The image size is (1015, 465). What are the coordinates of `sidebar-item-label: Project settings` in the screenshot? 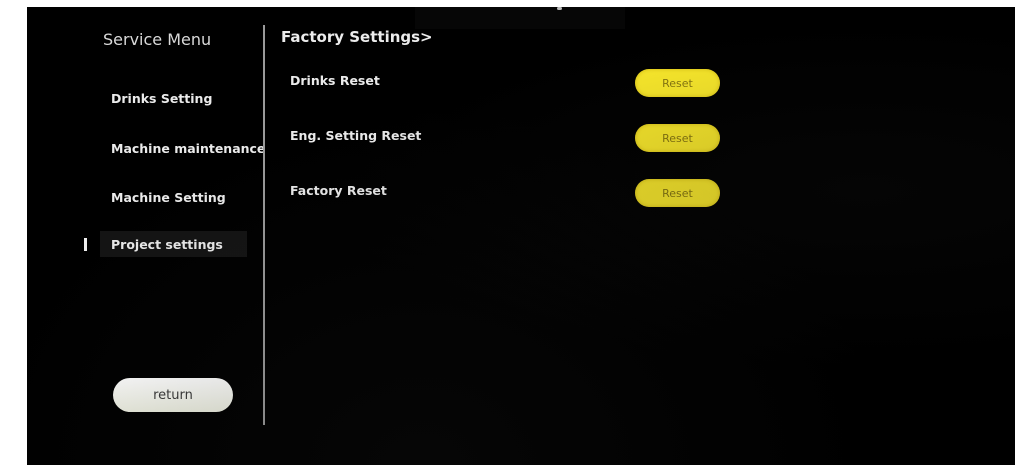 It's located at (167, 244).